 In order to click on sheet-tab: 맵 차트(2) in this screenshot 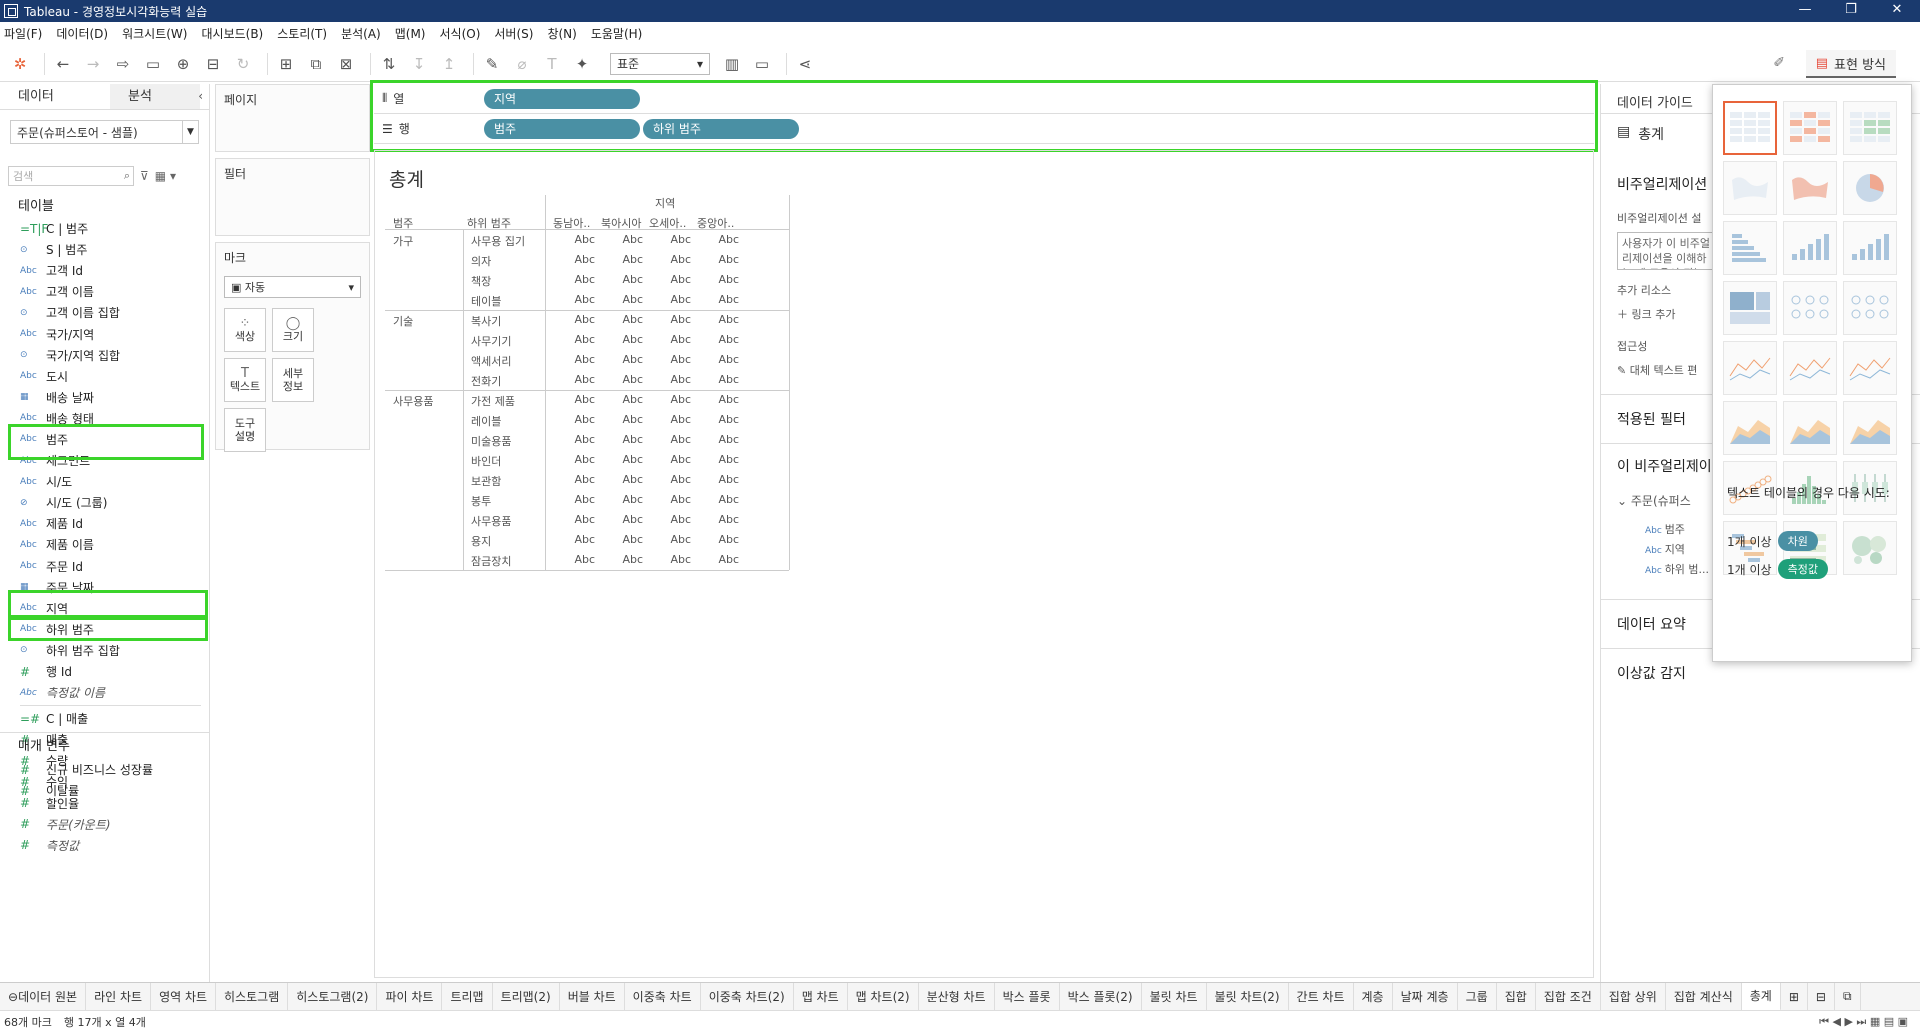, I will do `click(883, 996)`.